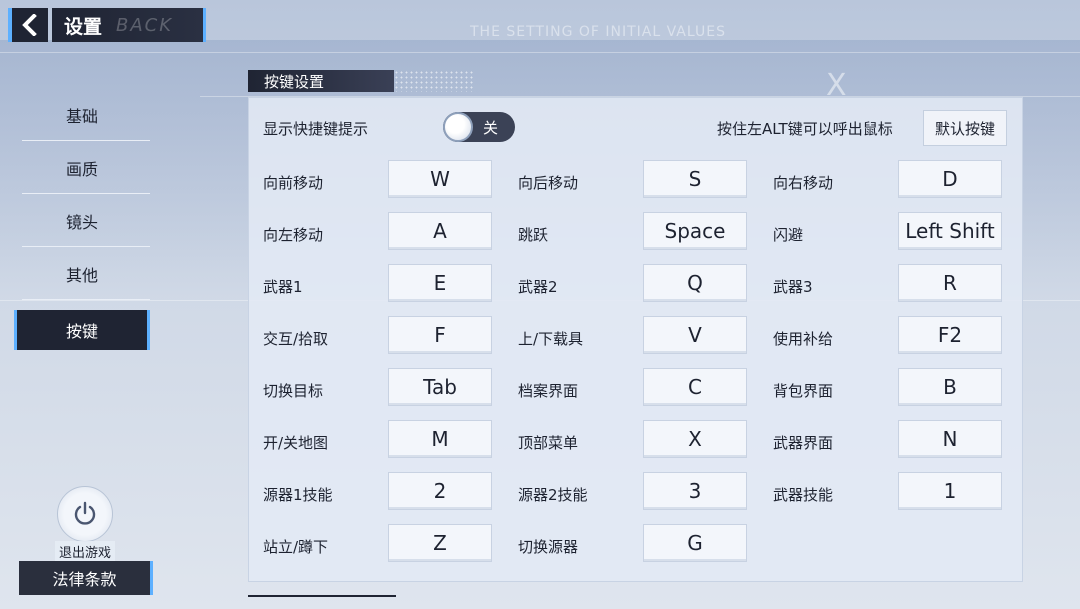  What do you see at coordinates (107, 25) in the screenshot?
I see `header: 设置 BACK` at bounding box center [107, 25].